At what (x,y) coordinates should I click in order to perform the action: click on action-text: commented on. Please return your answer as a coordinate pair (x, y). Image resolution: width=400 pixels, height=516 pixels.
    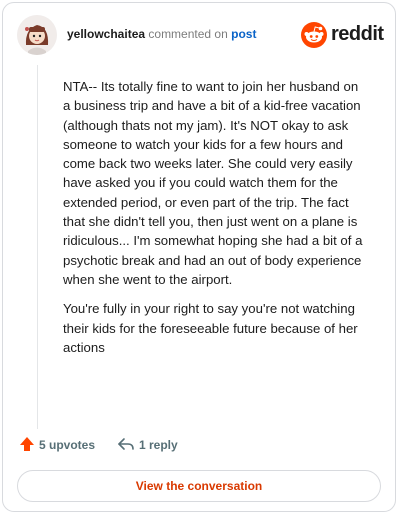
    Looking at the image, I should click on (188, 34).